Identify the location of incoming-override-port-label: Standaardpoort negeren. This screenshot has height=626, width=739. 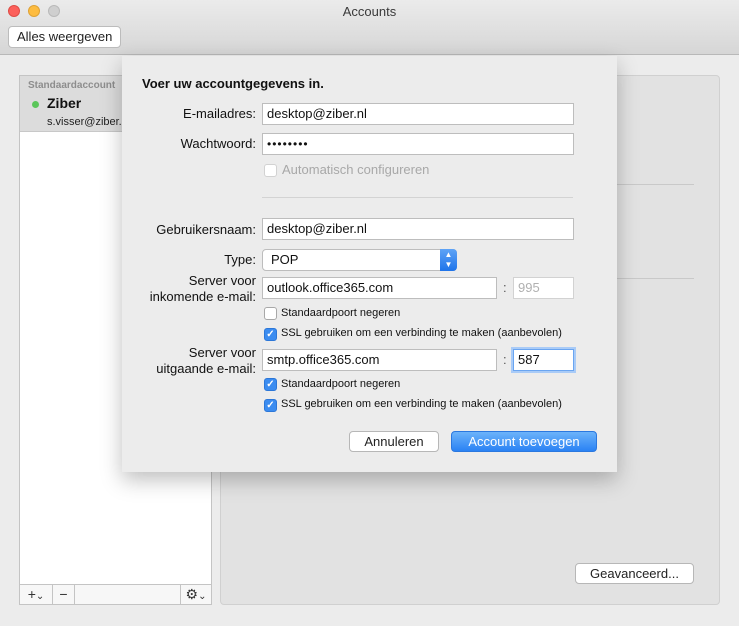
(341, 313).